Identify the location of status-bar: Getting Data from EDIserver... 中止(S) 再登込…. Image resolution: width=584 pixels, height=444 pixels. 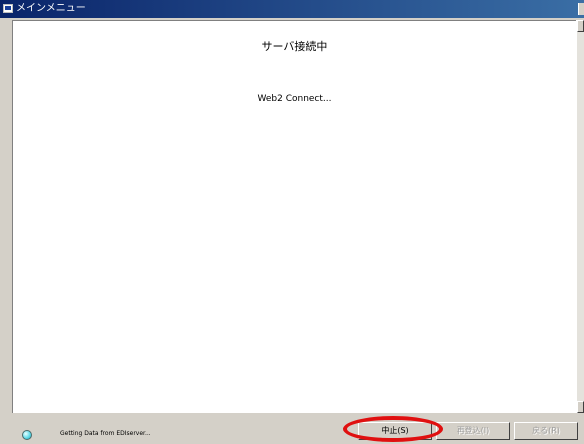
(292, 429).